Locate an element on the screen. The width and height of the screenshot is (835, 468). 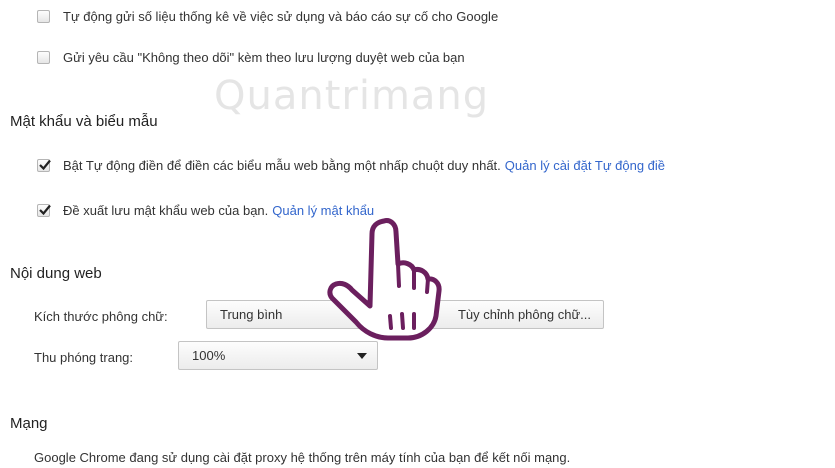
chevron-down-icon is located at coordinates (362, 356).